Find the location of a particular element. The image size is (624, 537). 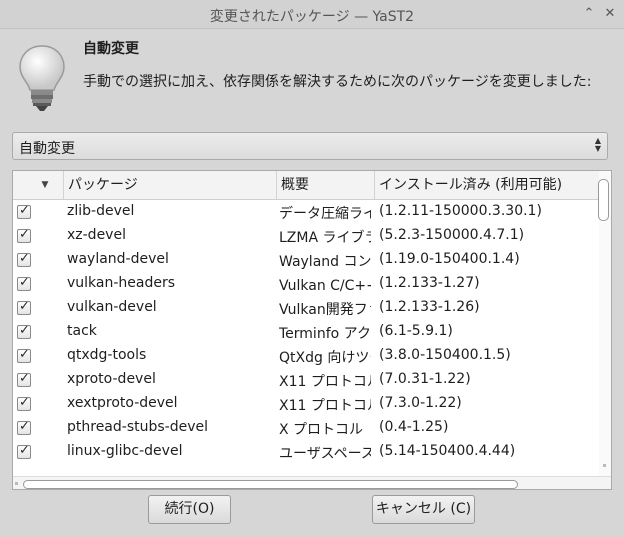

package-version: (5.14-150400.4.44) is located at coordinates (447, 451).